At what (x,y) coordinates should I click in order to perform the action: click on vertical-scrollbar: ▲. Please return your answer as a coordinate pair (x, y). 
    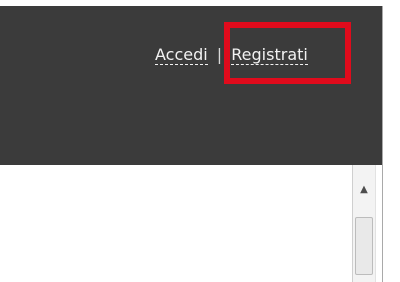
    Looking at the image, I should click on (364, 223).